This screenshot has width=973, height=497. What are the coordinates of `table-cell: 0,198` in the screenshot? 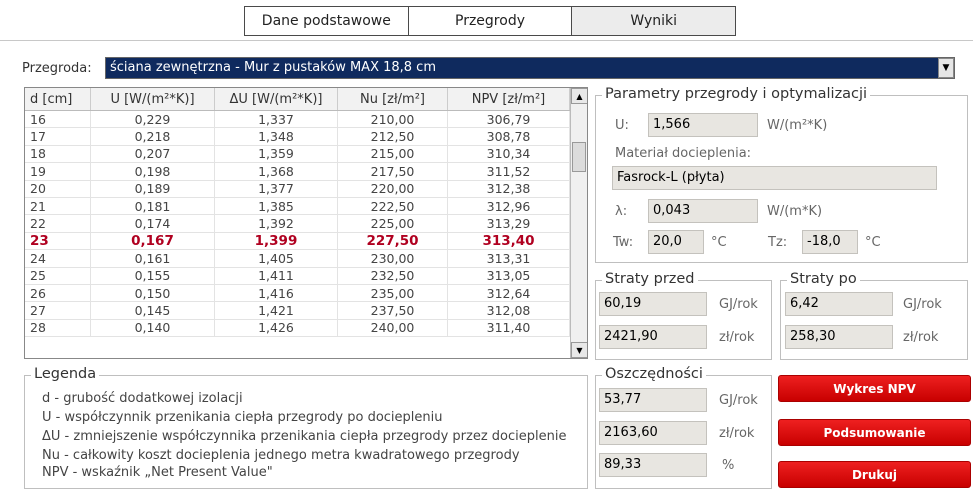 It's located at (153, 171).